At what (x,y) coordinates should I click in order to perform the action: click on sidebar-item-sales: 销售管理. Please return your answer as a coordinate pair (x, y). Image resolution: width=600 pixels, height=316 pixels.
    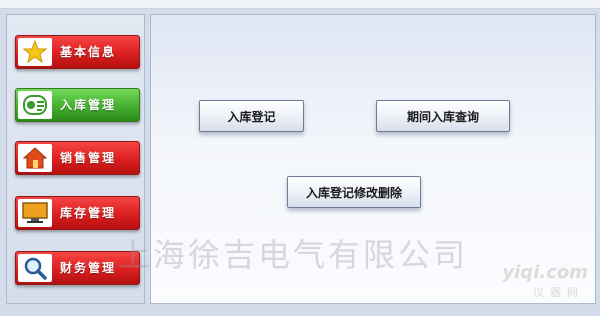
    Looking at the image, I should click on (77, 158).